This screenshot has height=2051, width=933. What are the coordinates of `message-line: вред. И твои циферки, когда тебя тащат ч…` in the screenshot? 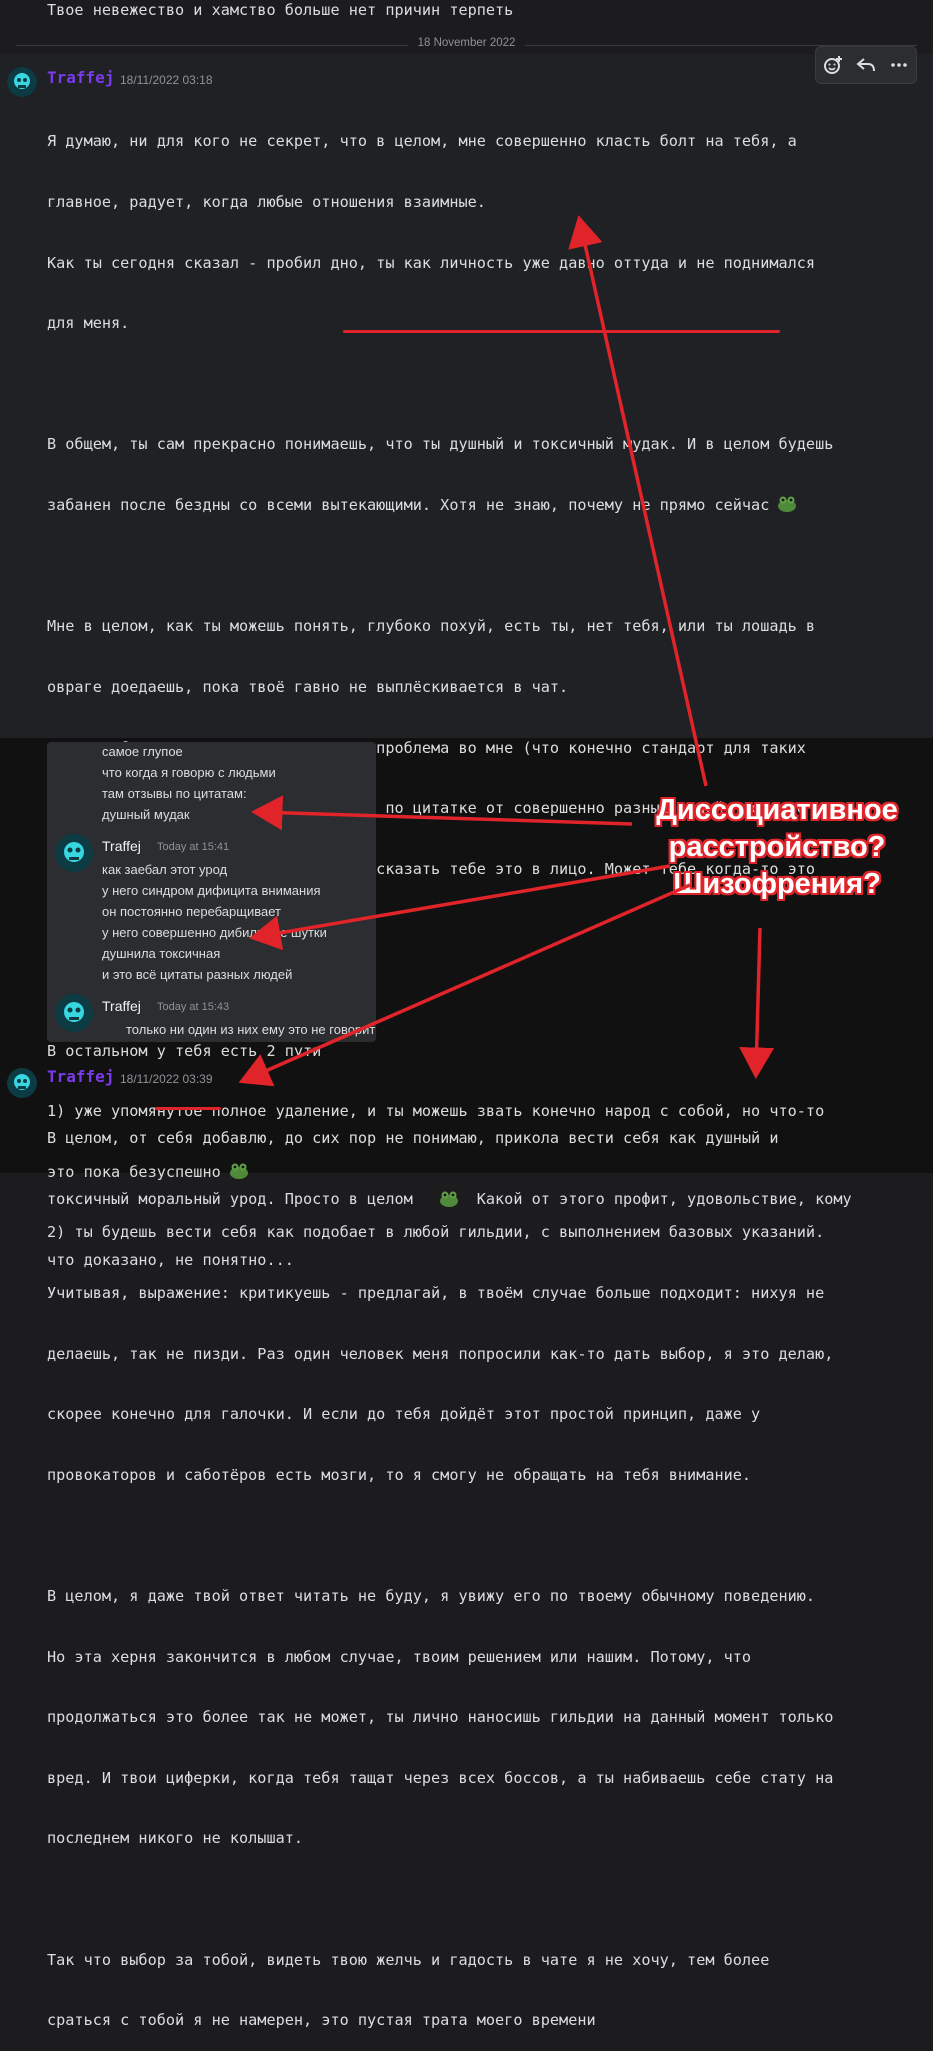 It's located at (440, 1777).